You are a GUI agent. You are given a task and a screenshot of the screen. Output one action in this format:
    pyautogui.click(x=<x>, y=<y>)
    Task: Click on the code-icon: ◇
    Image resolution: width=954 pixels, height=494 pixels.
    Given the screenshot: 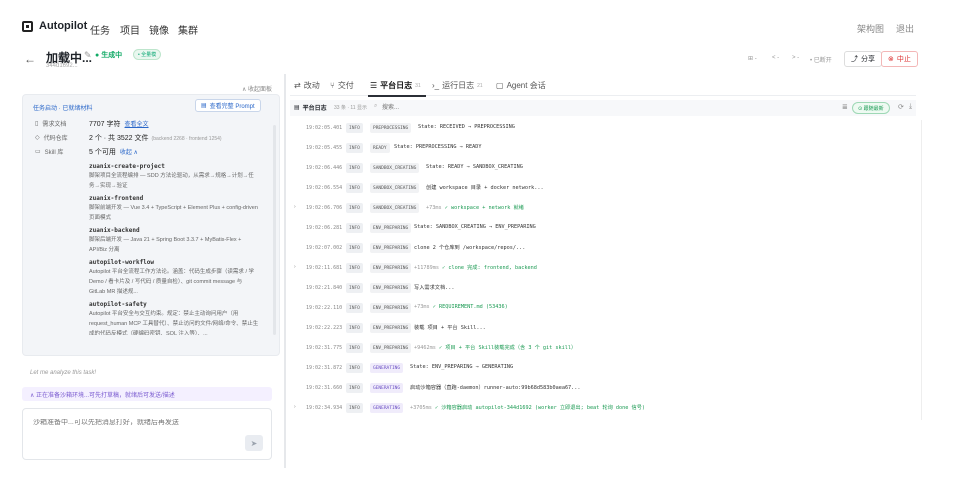 What is the action you would take?
    pyautogui.click(x=37, y=138)
    